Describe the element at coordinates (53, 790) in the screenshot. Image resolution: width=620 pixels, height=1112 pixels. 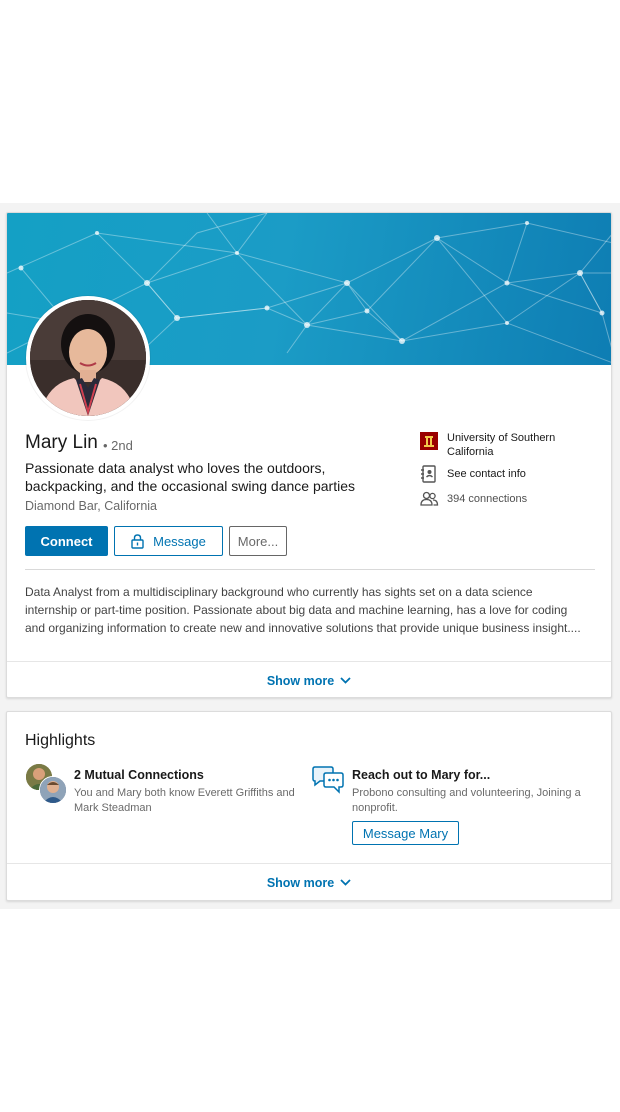
I see `avatar` at that location.